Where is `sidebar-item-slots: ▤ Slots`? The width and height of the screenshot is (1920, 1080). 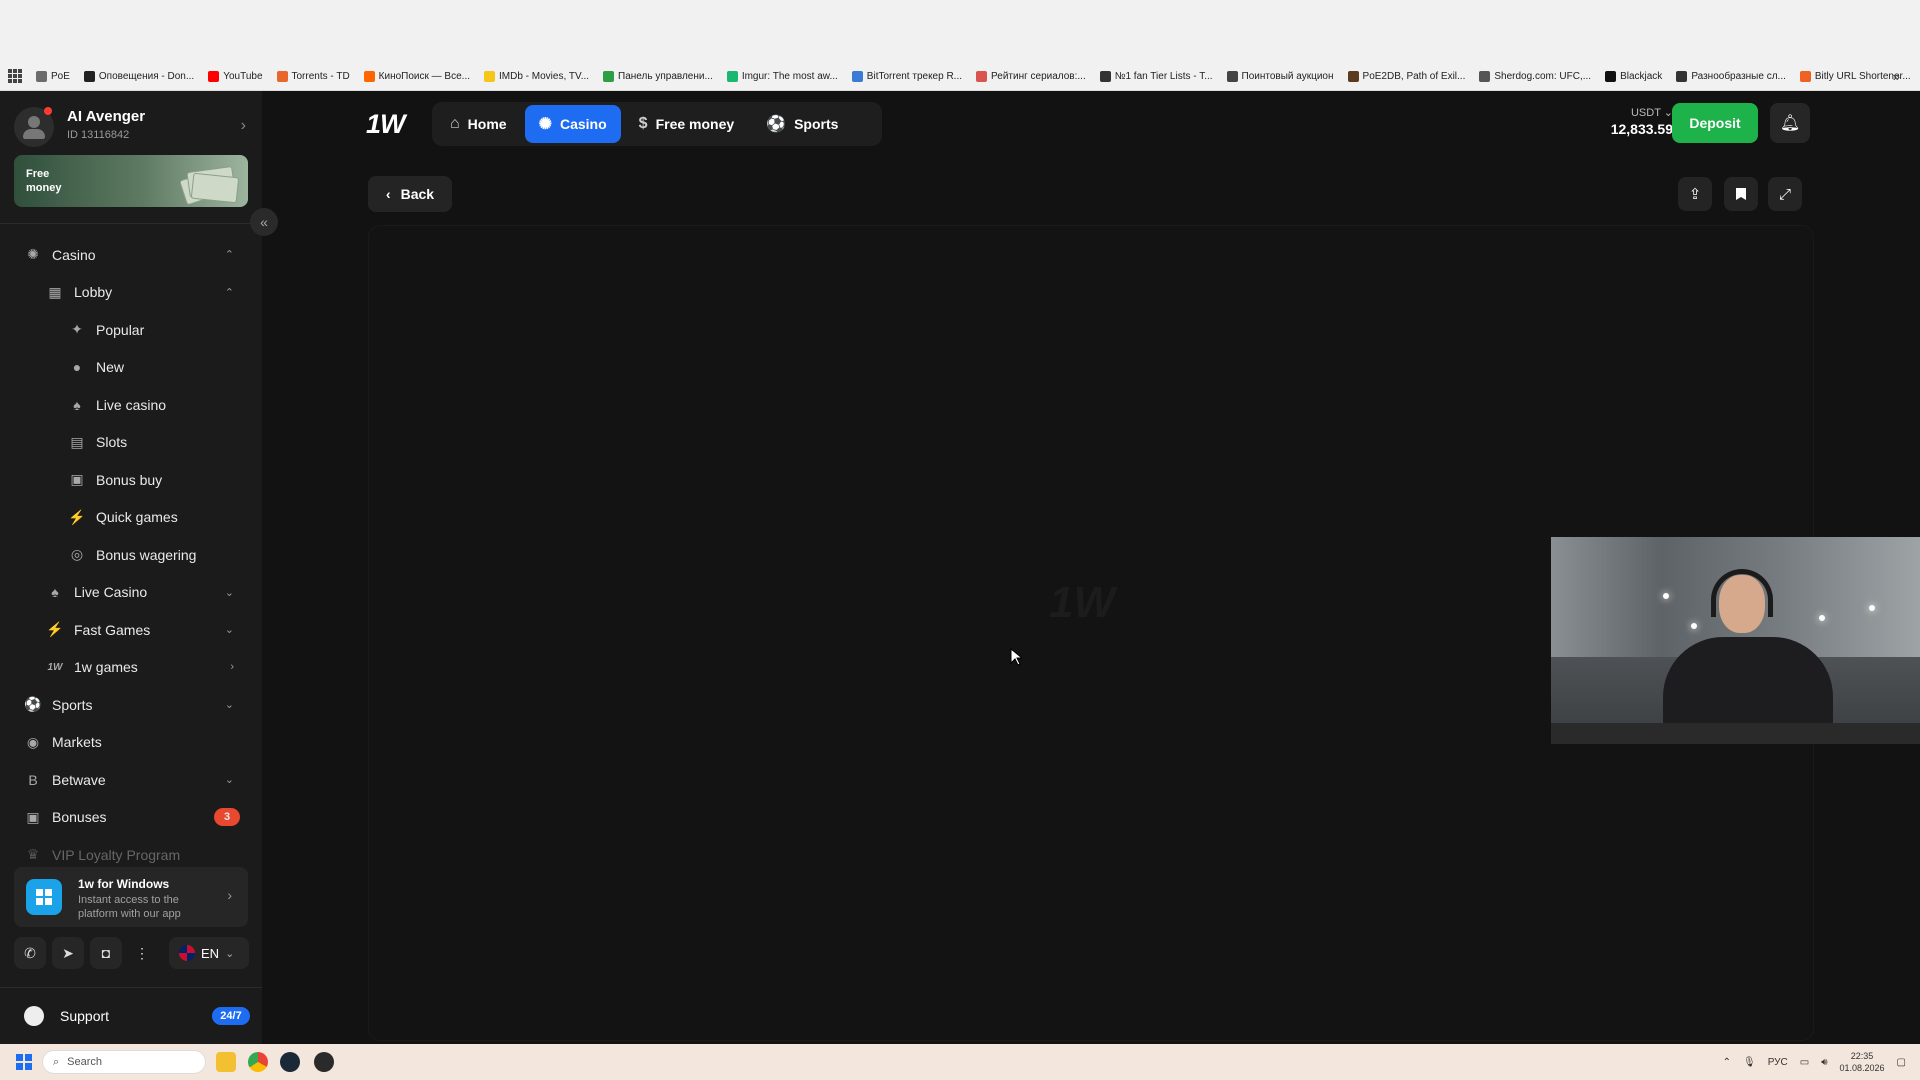 sidebar-item-slots: ▤ Slots is located at coordinates (131, 443).